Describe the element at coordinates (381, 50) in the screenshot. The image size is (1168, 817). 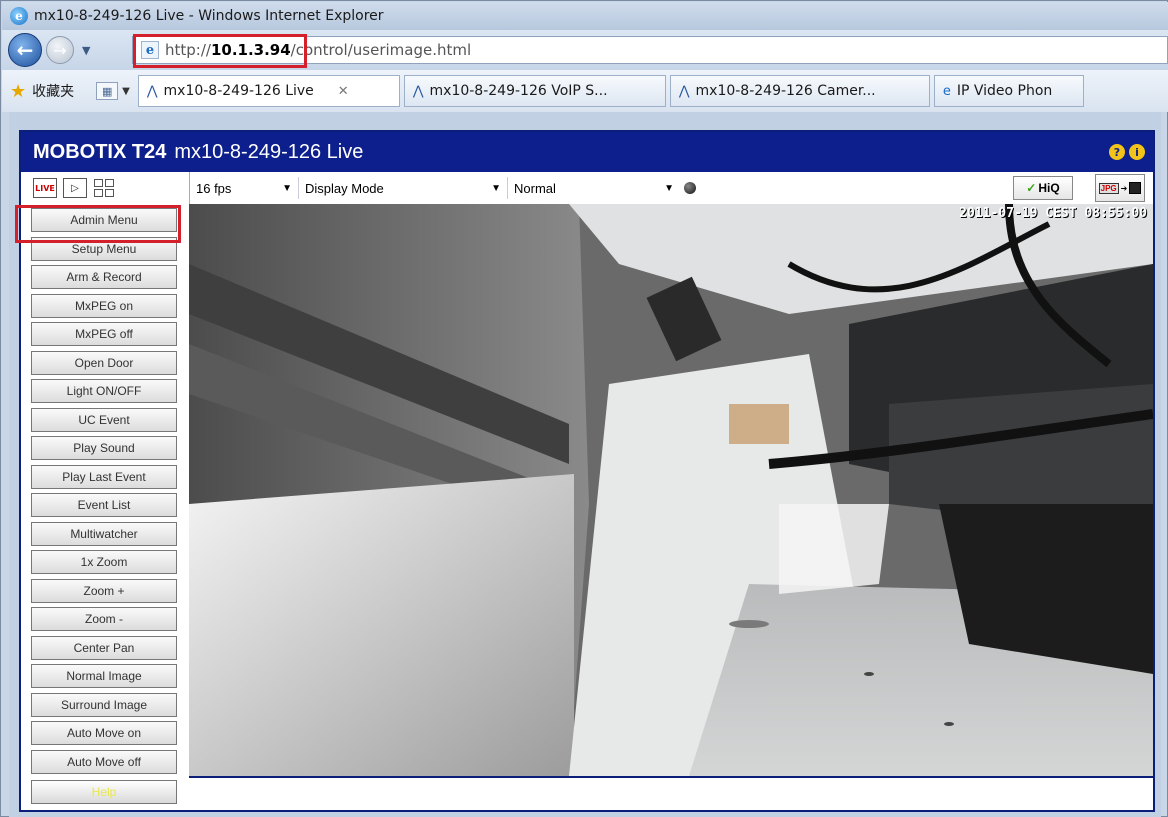
I see `address-path: /control/userimage.html` at that location.